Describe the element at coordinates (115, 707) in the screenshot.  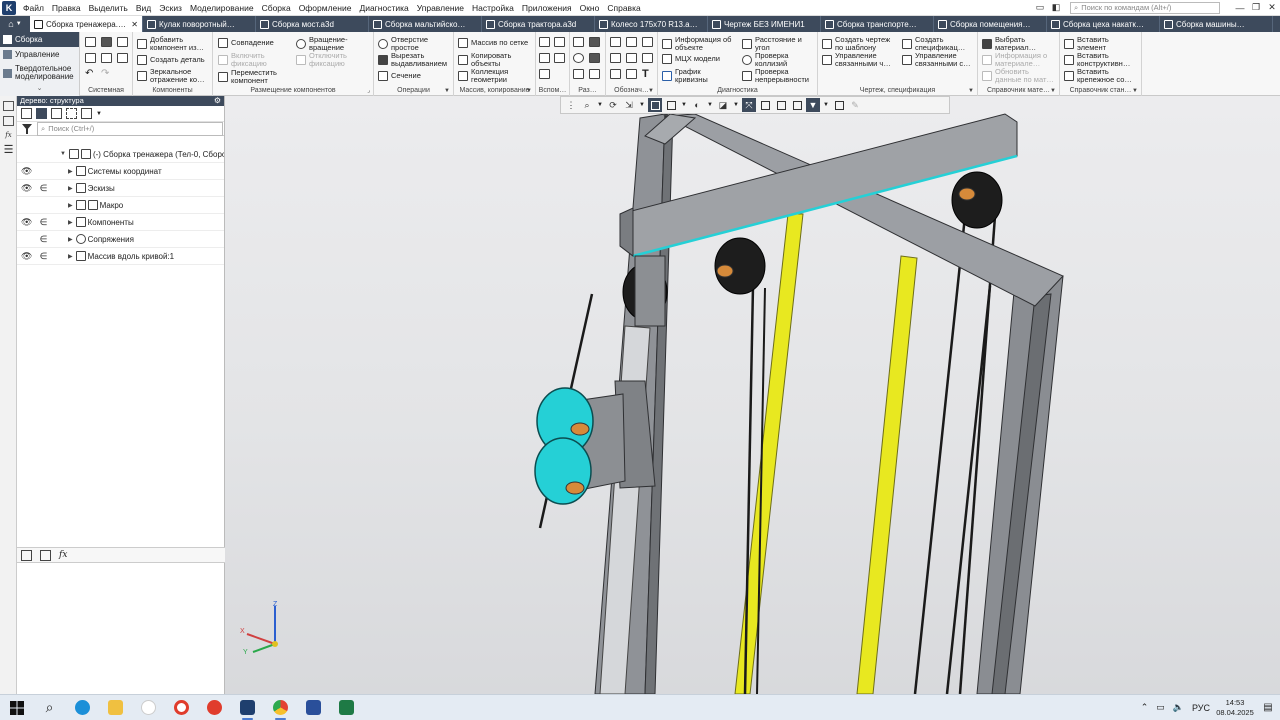
I see `taskbar-file-explorer` at that location.